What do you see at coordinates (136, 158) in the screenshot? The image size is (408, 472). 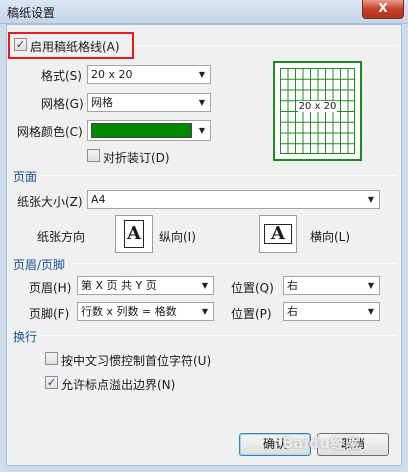 I see `fold-binding-label: 对折装订(D)` at bounding box center [136, 158].